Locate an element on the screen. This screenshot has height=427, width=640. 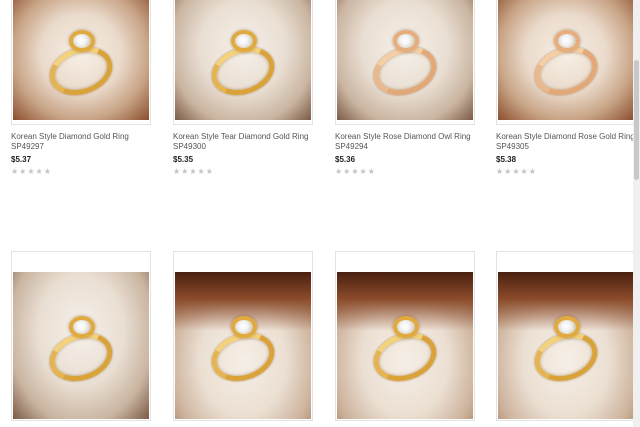
product-price: $5.37 is located at coordinates (21, 159).